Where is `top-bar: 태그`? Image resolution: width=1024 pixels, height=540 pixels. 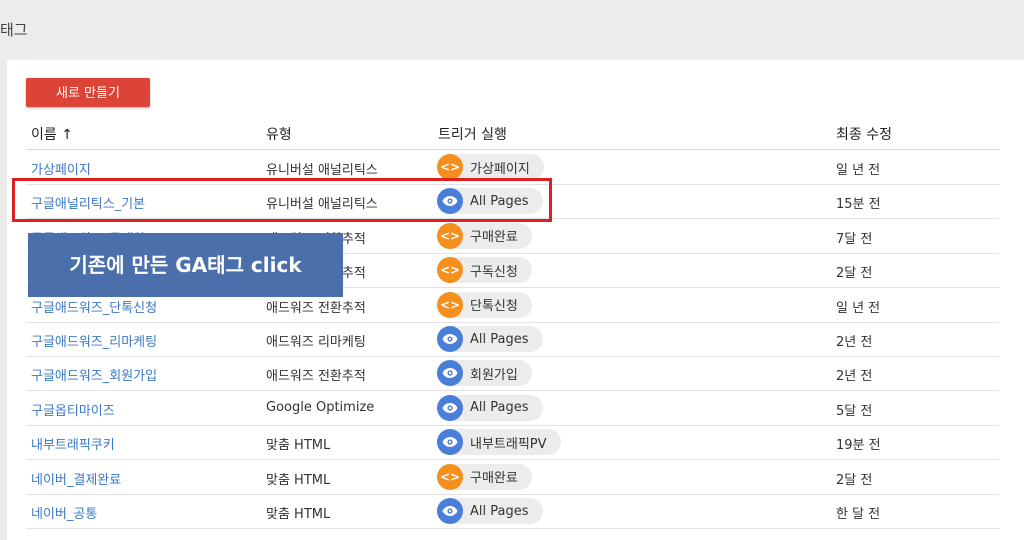 top-bar: 태그 is located at coordinates (512, 30).